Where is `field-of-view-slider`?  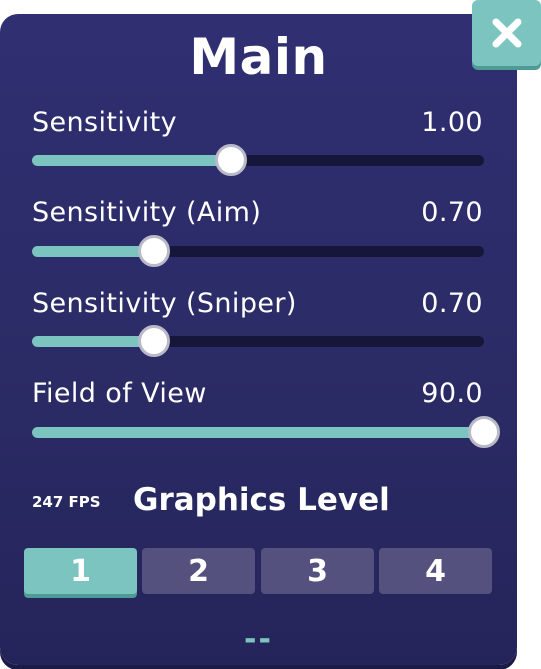
field-of-view-slider is located at coordinates (266, 432).